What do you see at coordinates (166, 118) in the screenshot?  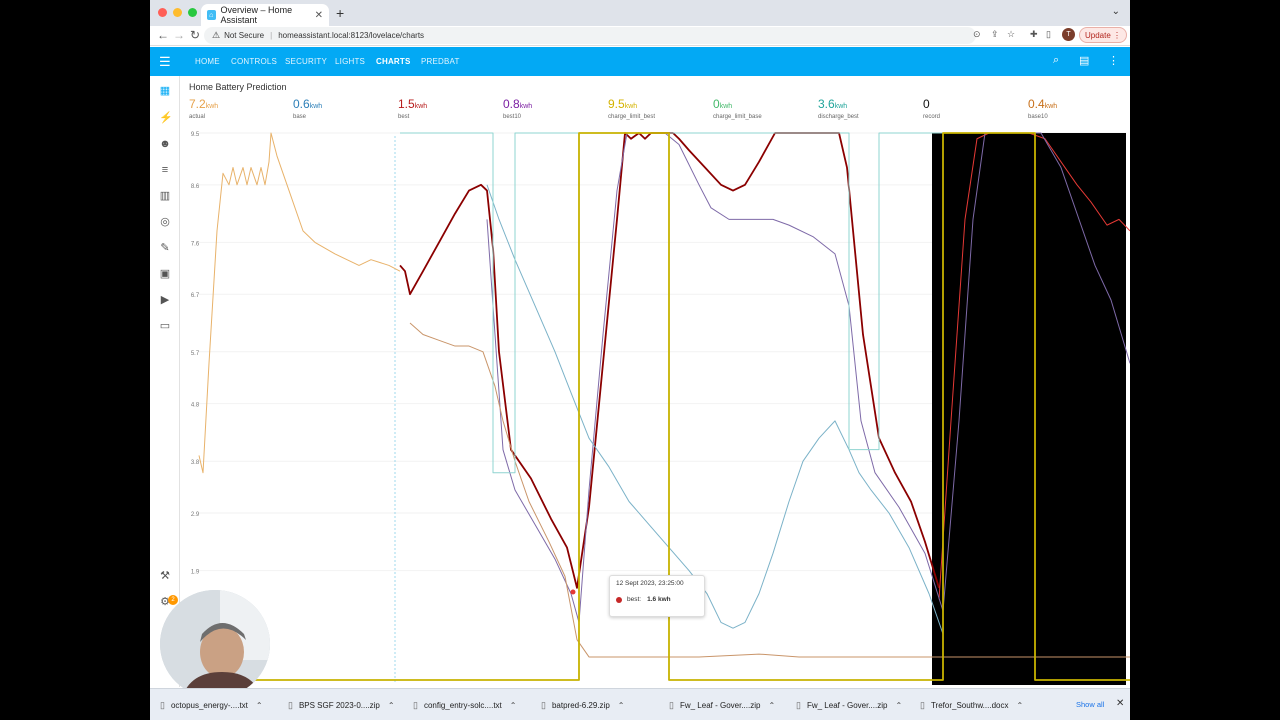 I see `energy-icon: ⚡` at bounding box center [166, 118].